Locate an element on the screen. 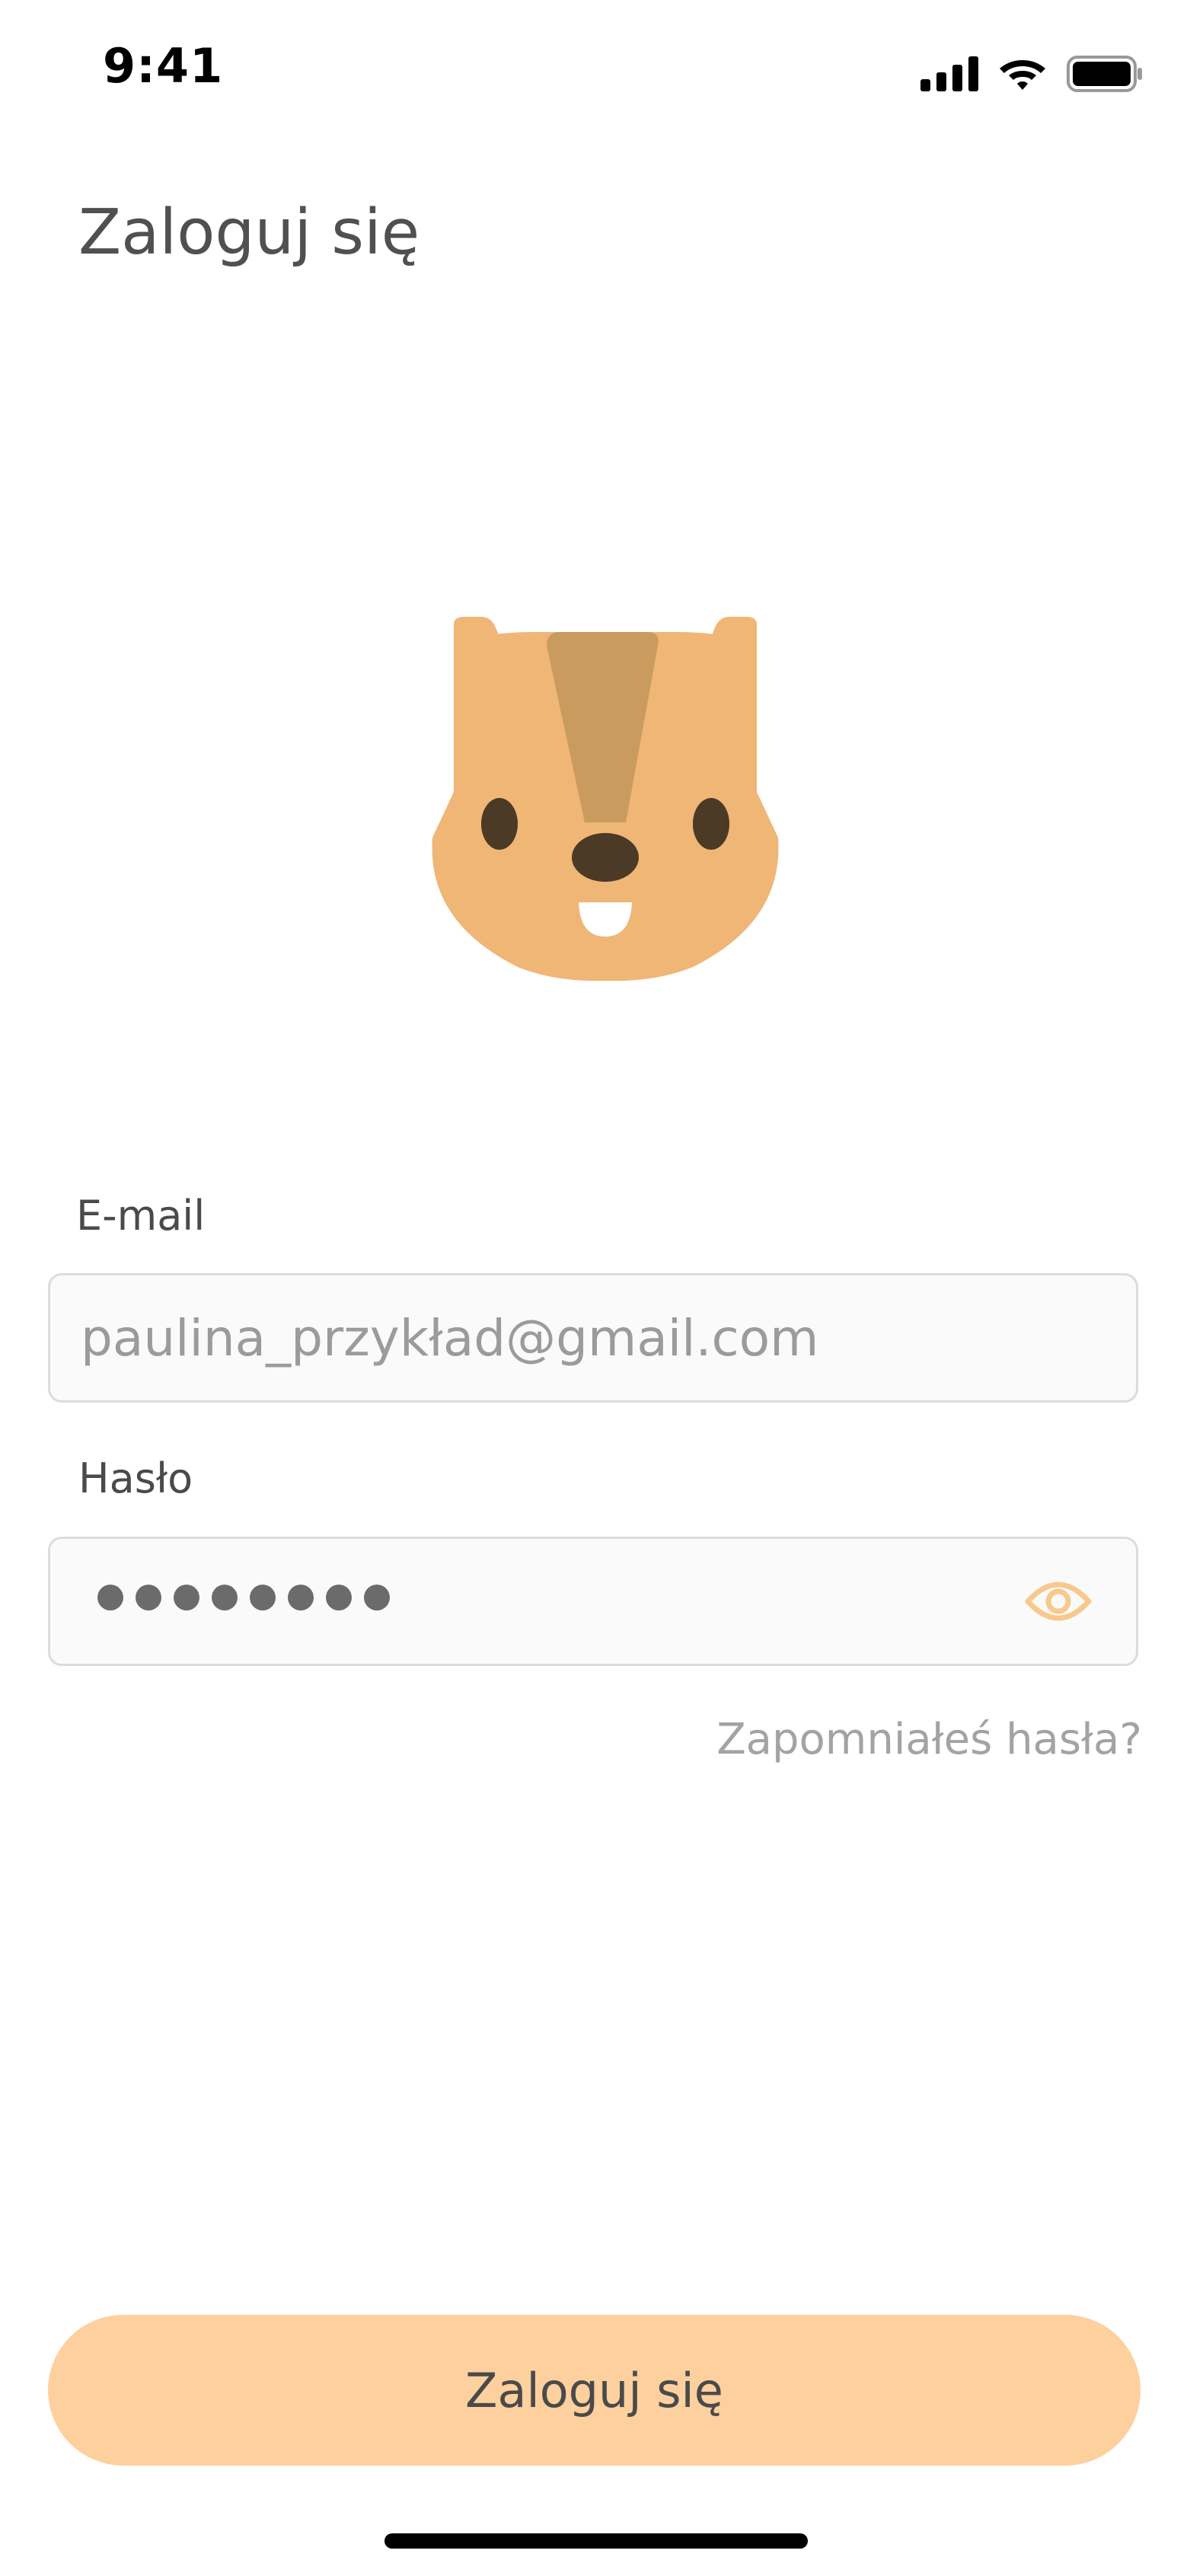 This screenshot has width=1190, height=2576. forgot-password-link: Zapomniałeś hasła? is located at coordinates (929, 1739).